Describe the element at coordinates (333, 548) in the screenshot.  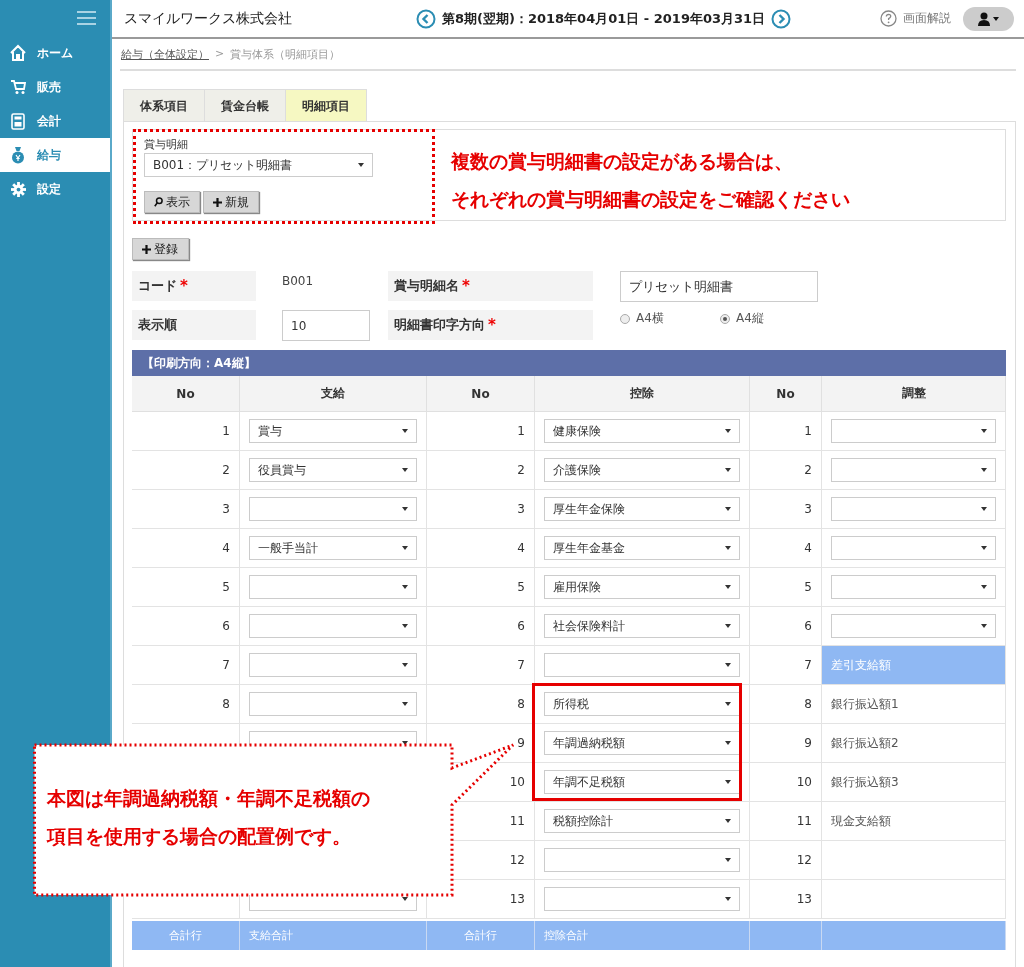
I see `dropdown: 一般手当計` at that location.